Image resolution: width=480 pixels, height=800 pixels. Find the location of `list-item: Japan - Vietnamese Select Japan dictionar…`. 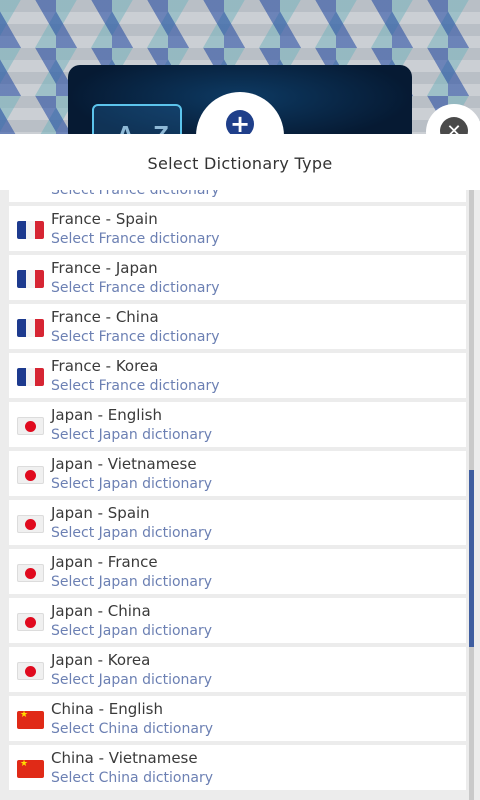

list-item: Japan - Vietnamese Select Japan dictionar… is located at coordinates (237, 473).